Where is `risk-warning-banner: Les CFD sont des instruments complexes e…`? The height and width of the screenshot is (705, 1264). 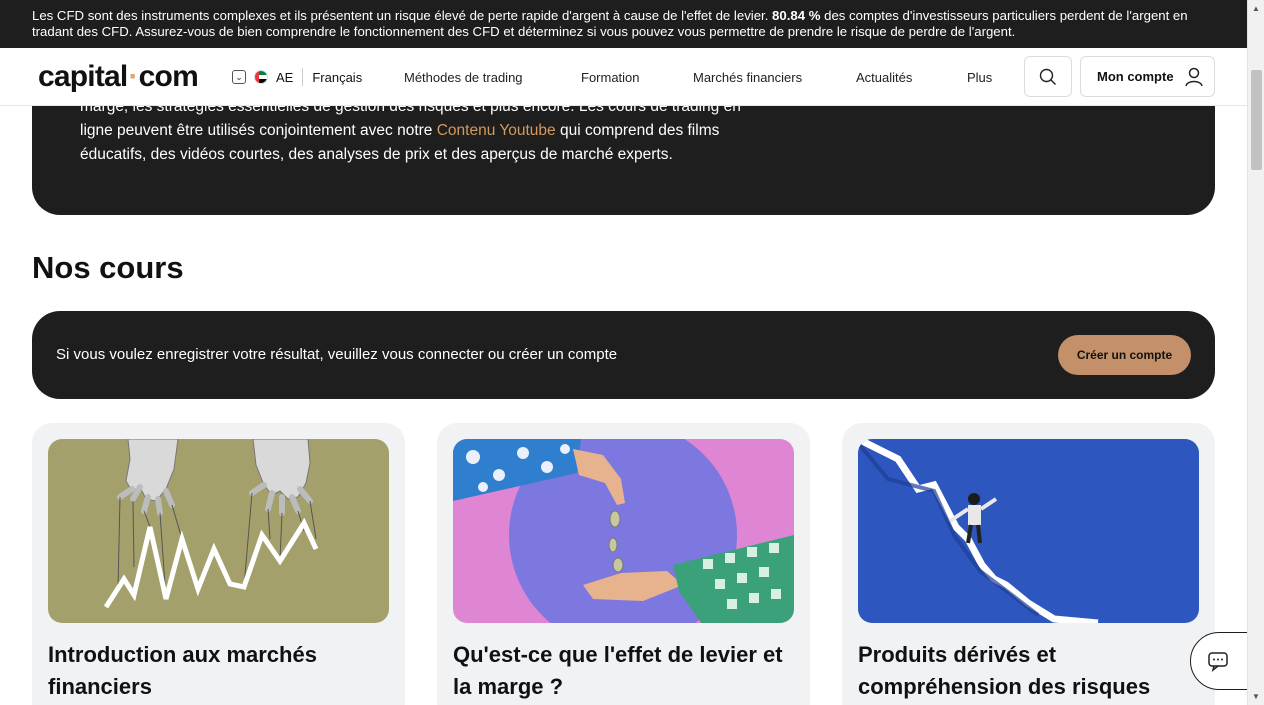
risk-warning-banner: Les CFD sont des instruments complexes e… is located at coordinates (623, 24).